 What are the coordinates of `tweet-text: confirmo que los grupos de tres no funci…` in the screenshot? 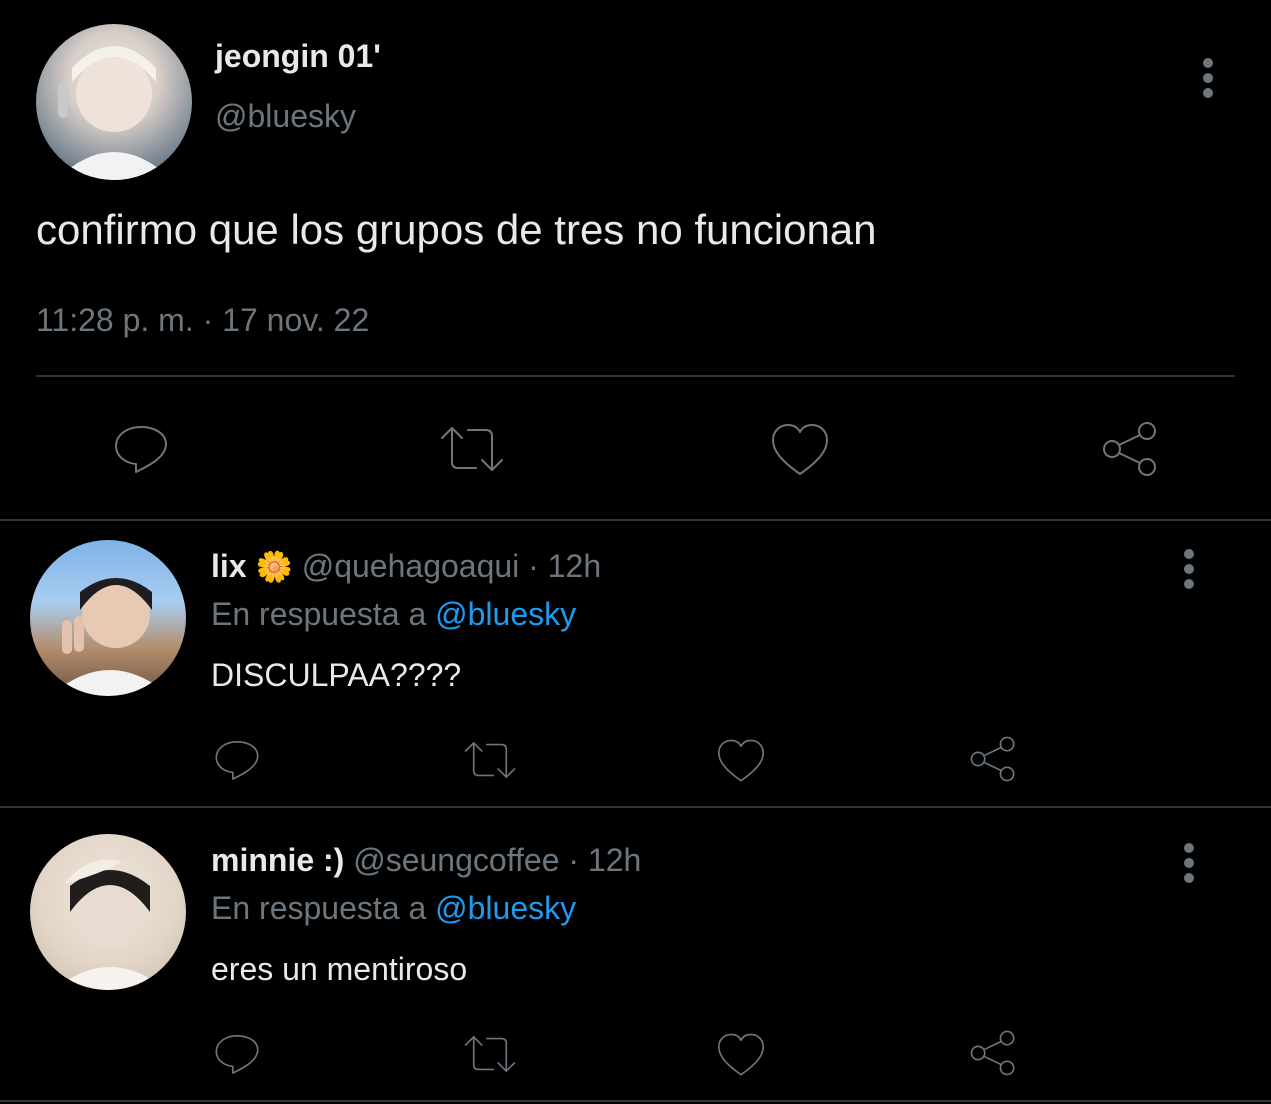 It's located at (456, 229).